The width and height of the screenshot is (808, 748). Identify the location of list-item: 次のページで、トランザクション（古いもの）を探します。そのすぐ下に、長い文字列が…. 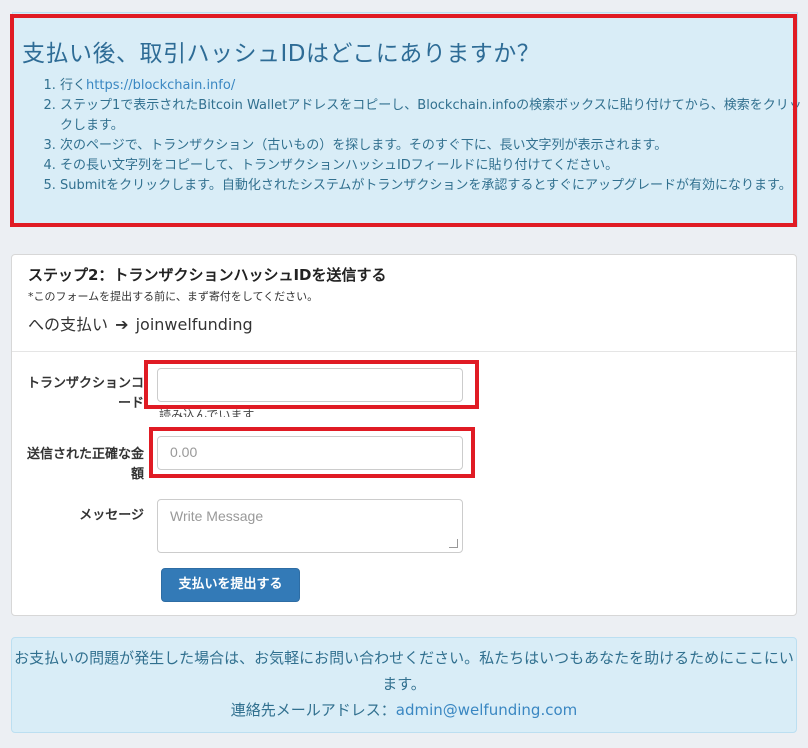
(434, 146).